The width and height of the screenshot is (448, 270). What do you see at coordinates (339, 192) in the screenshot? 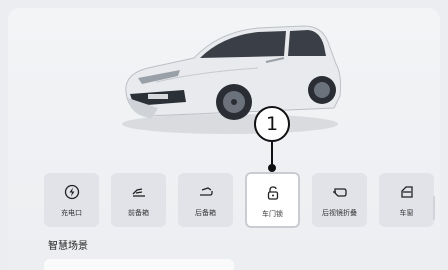
I see `mirror-fold-icon` at bounding box center [339, 192].